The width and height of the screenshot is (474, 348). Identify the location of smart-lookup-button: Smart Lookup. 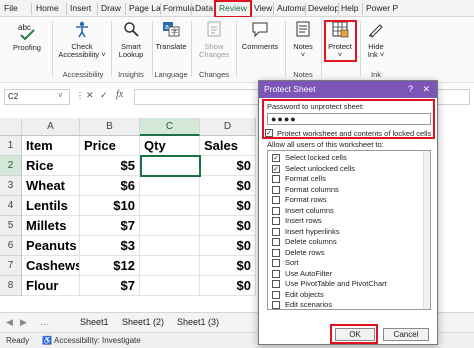
(131, 40).